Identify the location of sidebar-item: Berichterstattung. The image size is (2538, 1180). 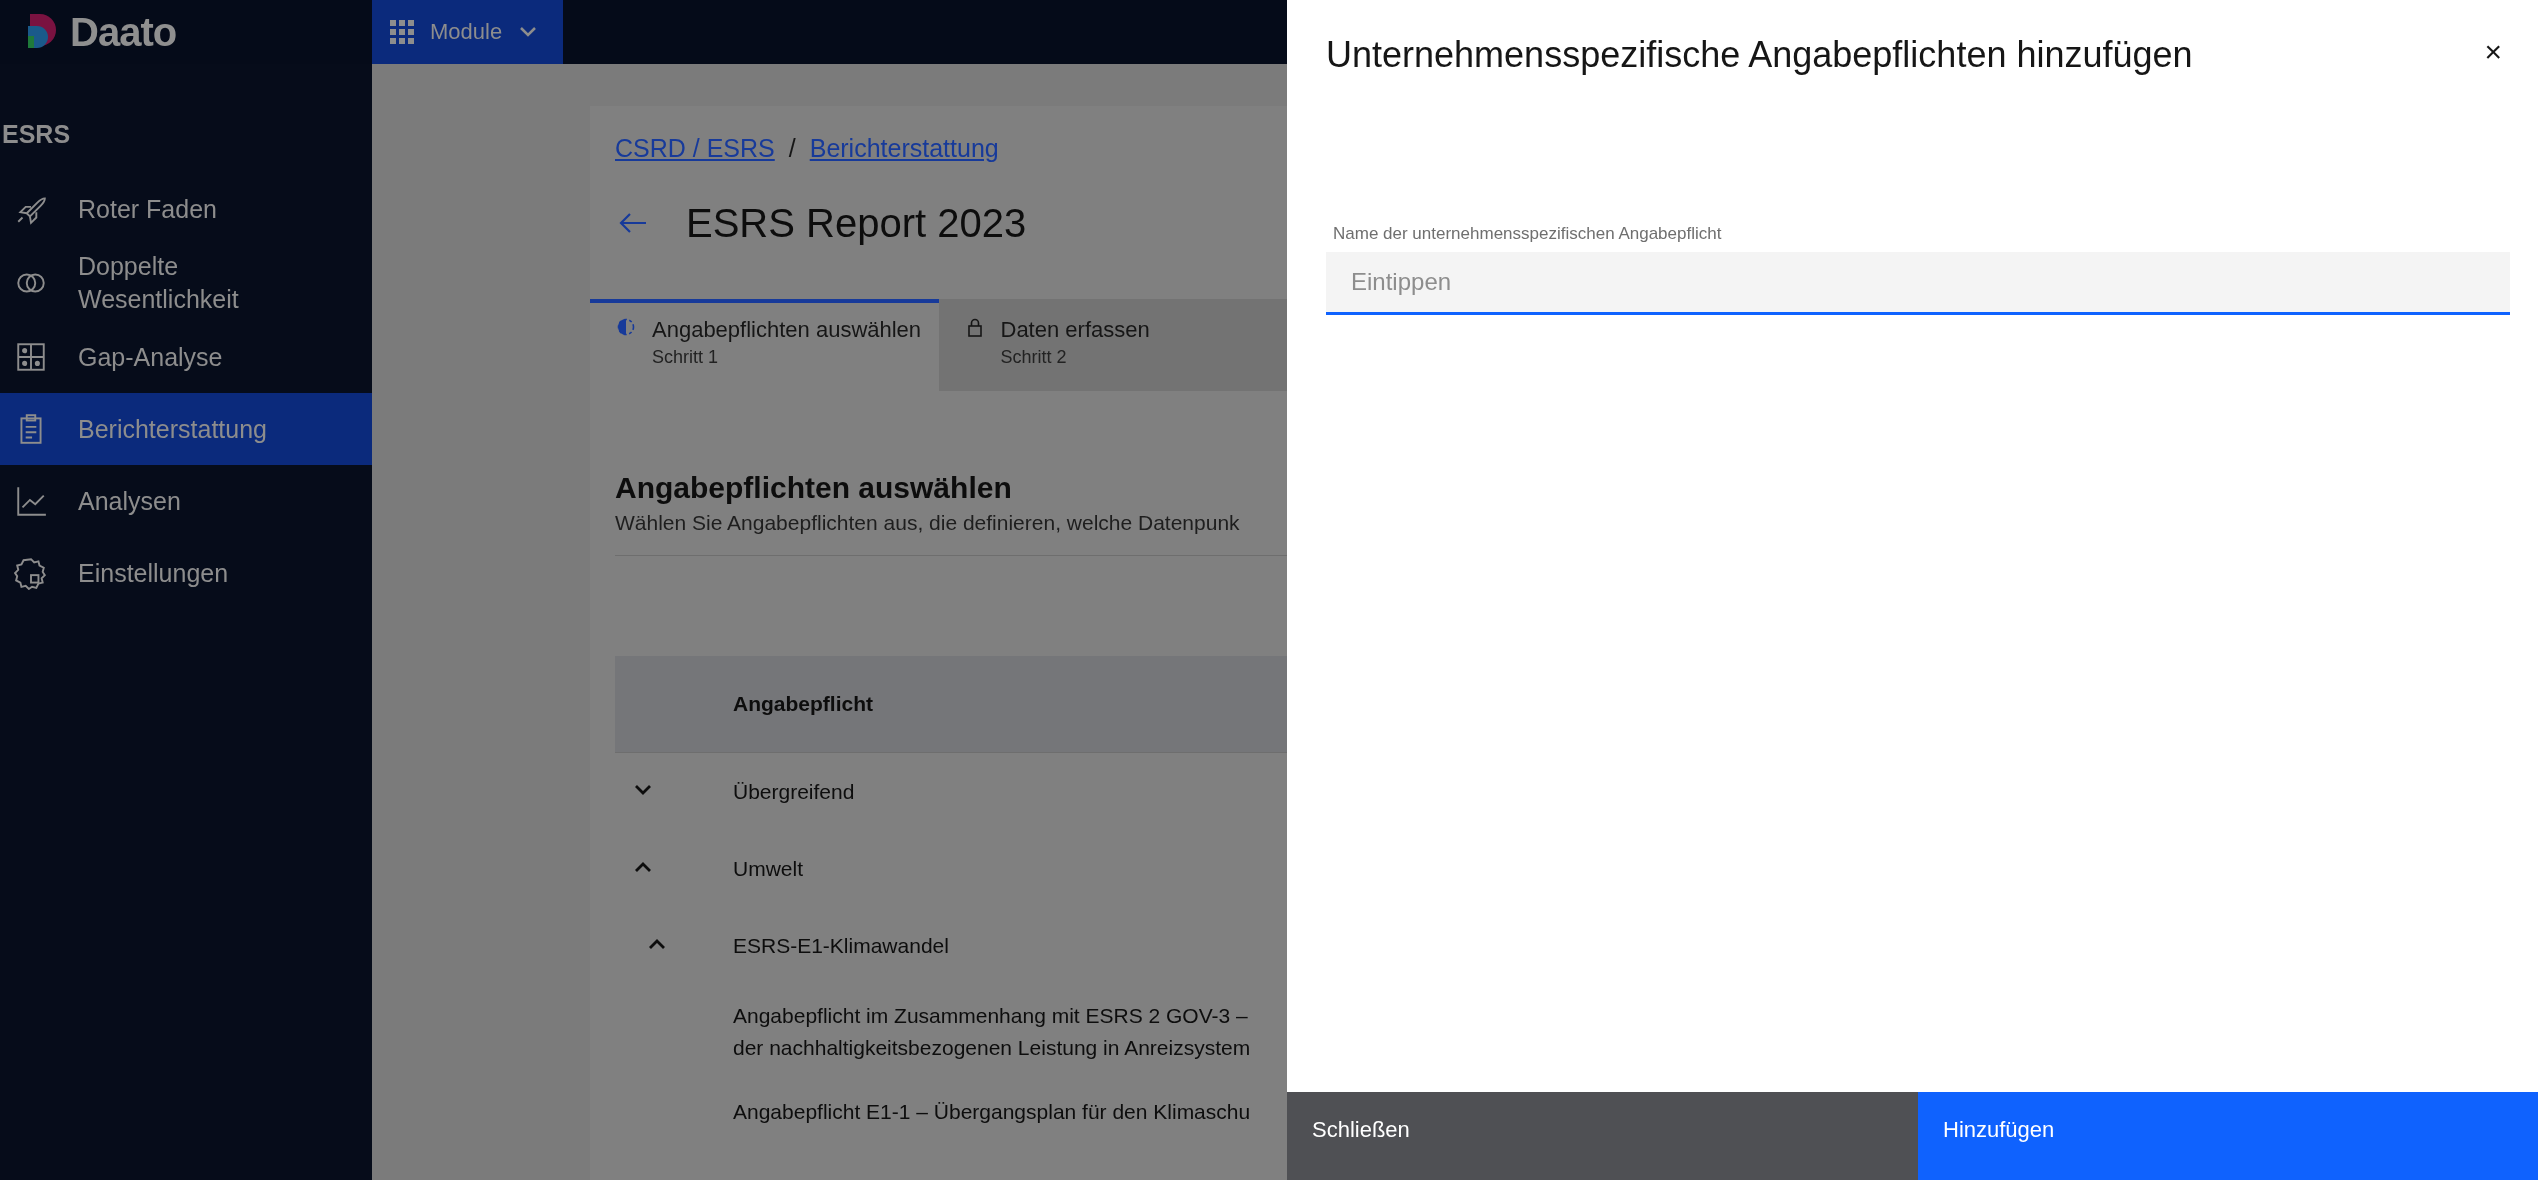
(186, 429).